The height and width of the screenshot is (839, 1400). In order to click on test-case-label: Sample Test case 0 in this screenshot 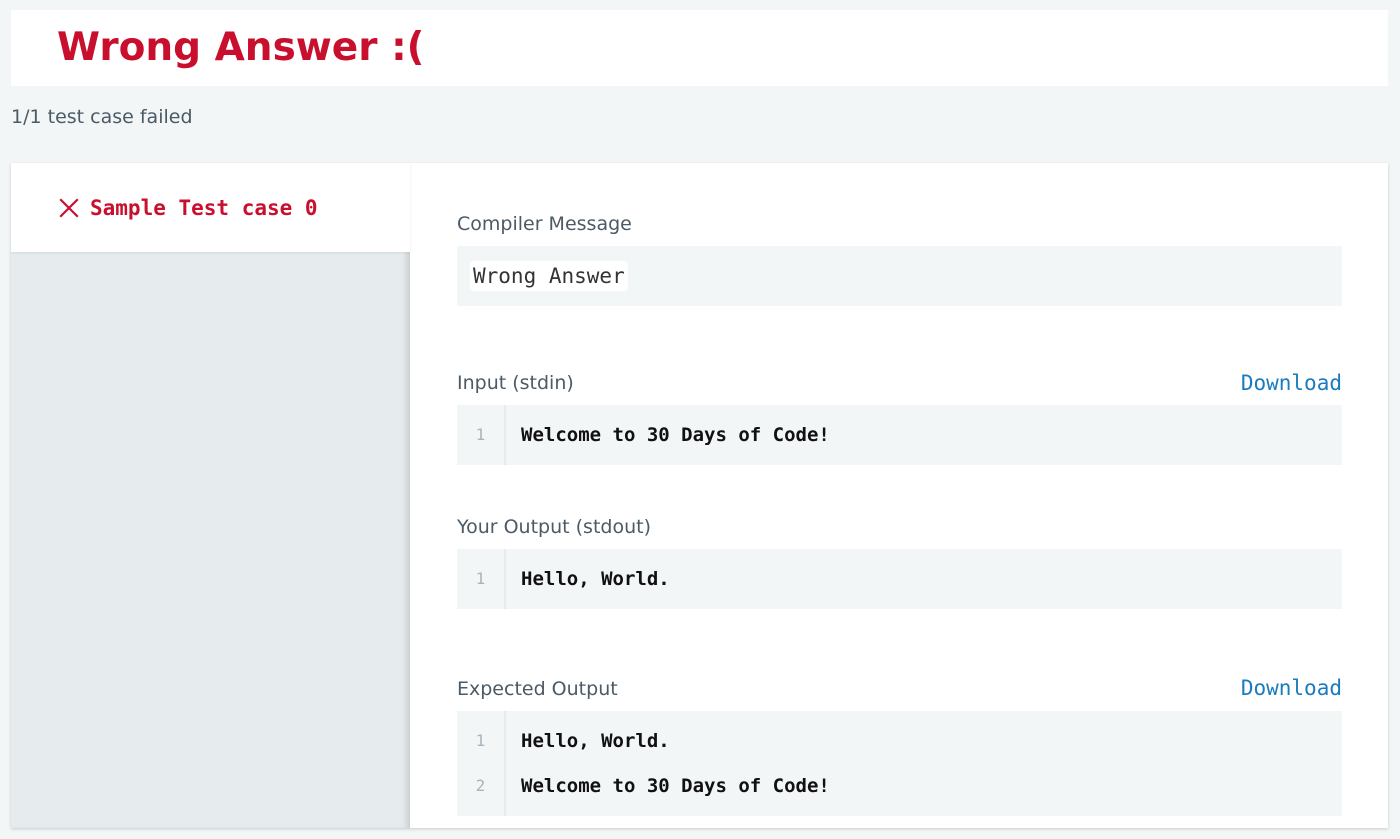, I will do `click(204, 208)`.